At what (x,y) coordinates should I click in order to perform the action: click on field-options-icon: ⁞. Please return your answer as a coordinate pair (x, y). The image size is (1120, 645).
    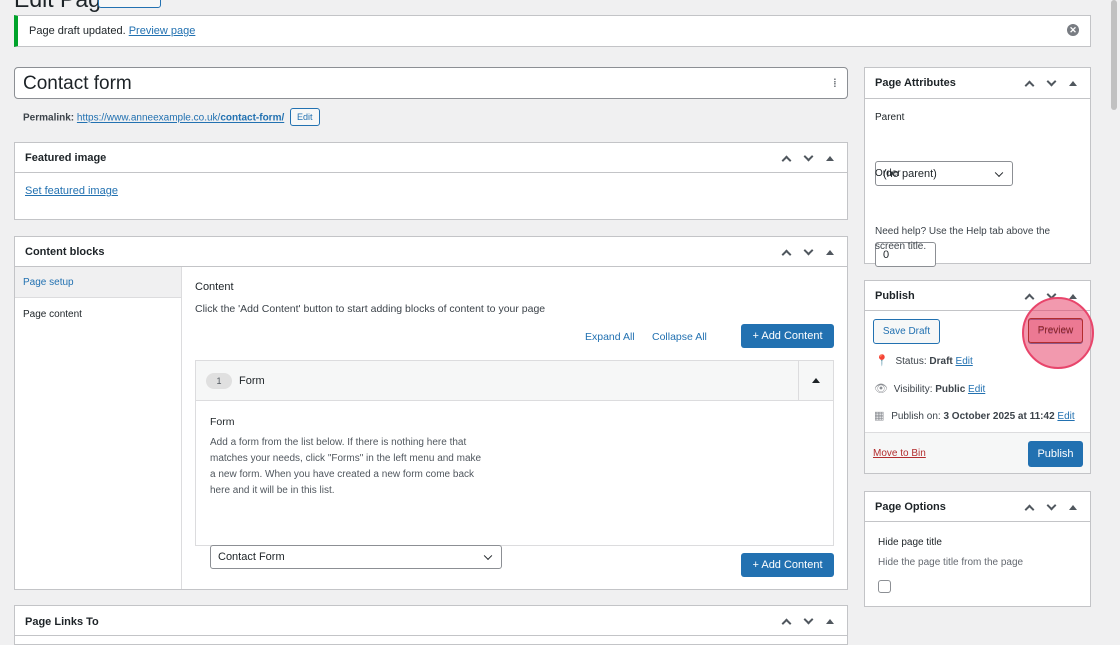
    Looking at the image, I should click on (838, 83).